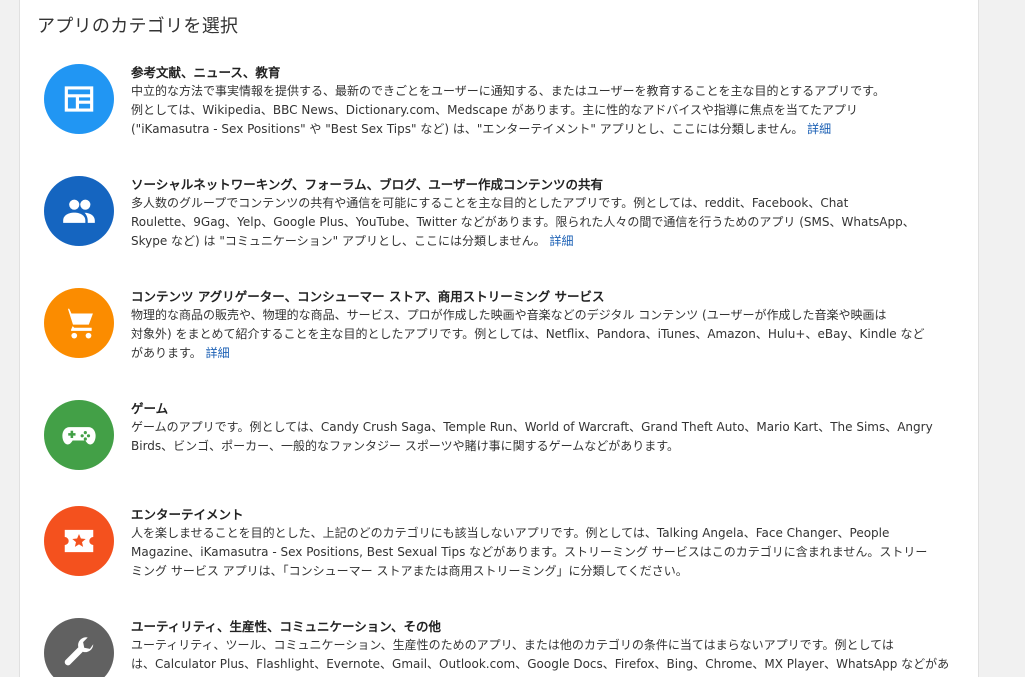 The image size is (1025, 677). I want to click on ticket-star-icon, so click(79, 541).